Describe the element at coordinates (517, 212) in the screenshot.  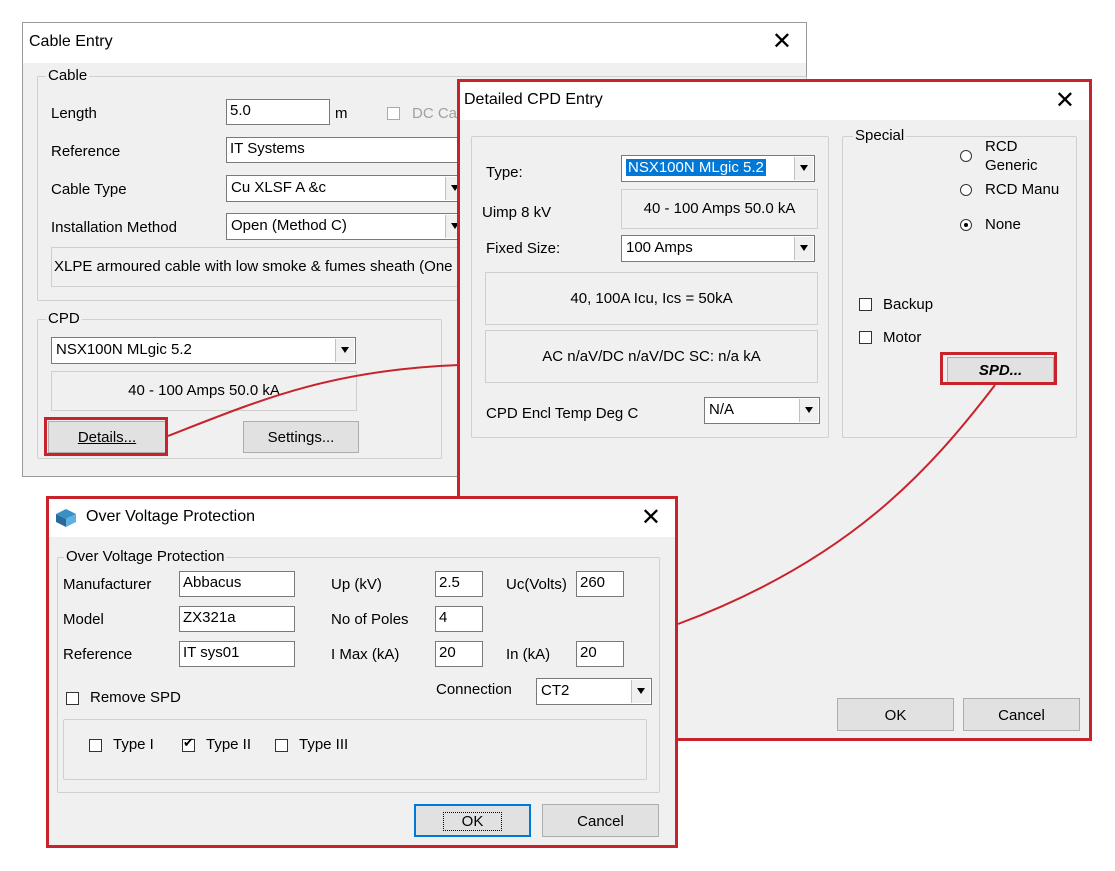
I see `uimp-label: Uimp 8 kV` at that location.